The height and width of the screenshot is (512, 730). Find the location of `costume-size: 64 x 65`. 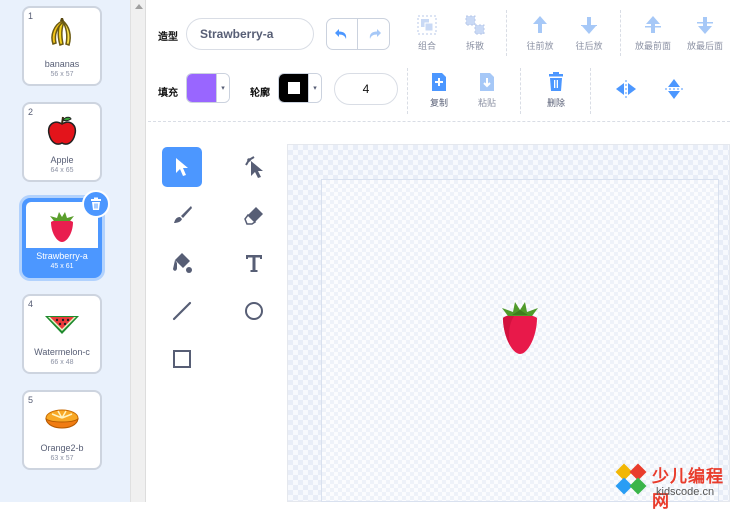

costume-size: 64 x 65 is located at coordinates (62, 170).